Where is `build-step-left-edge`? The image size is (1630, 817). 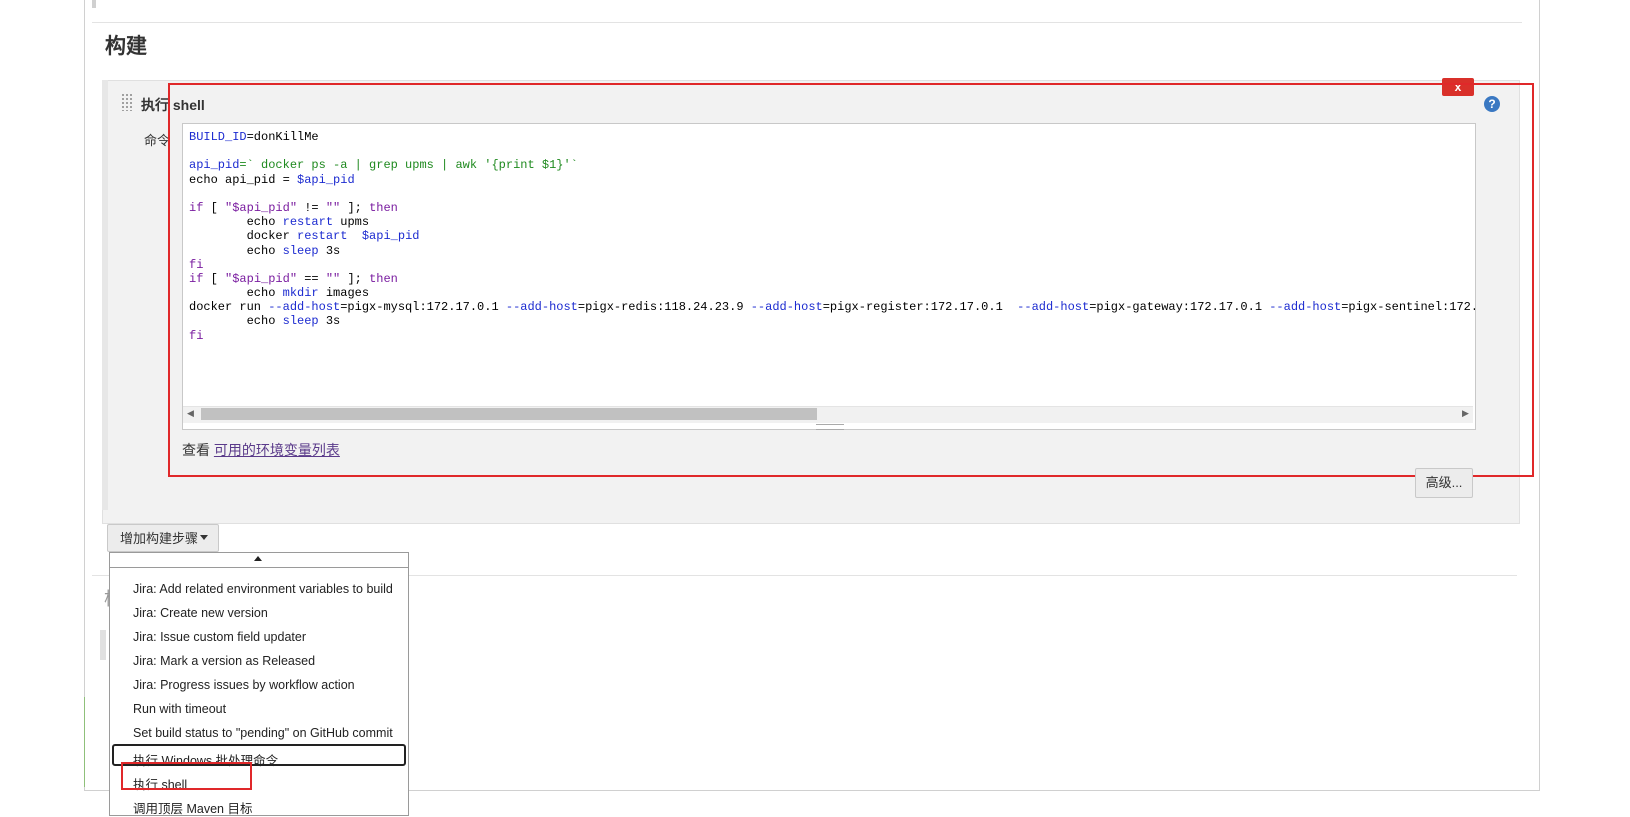
build-step-left-edge is located at coordinates (105, 295).